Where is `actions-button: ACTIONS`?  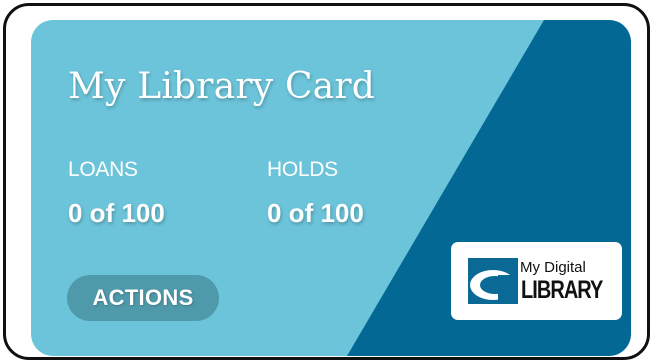
actions-button: ACTIONS is located at coordinates (143, 298).